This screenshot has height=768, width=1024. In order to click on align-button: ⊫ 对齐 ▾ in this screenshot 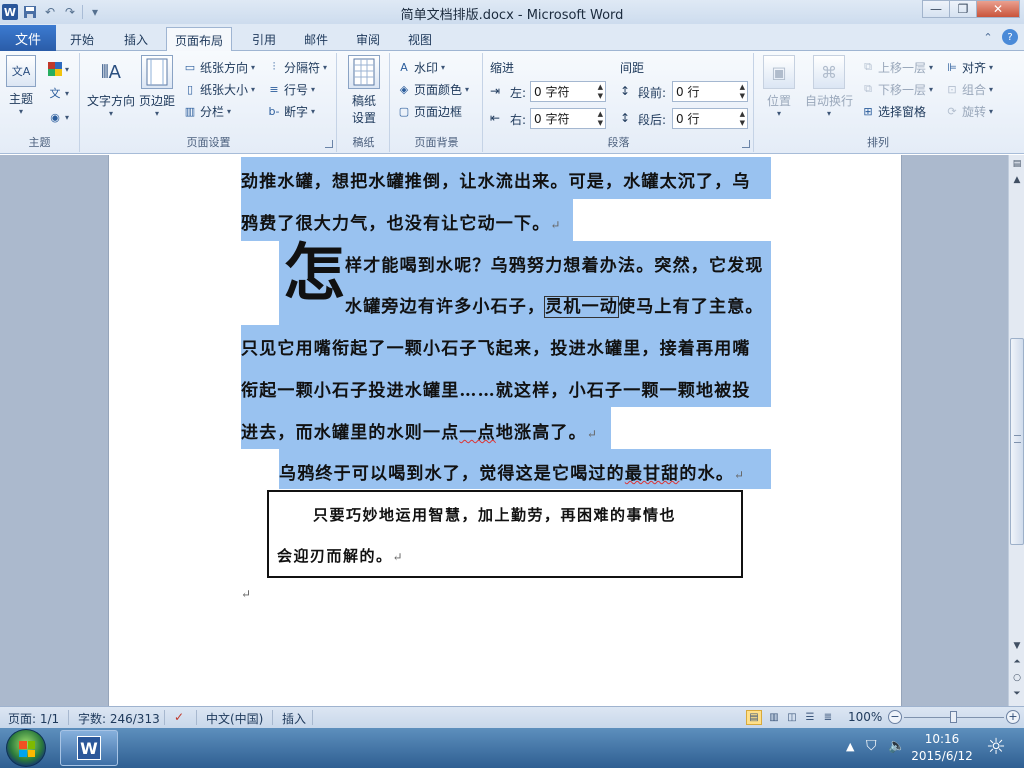, I will do `click(969, 67)`.